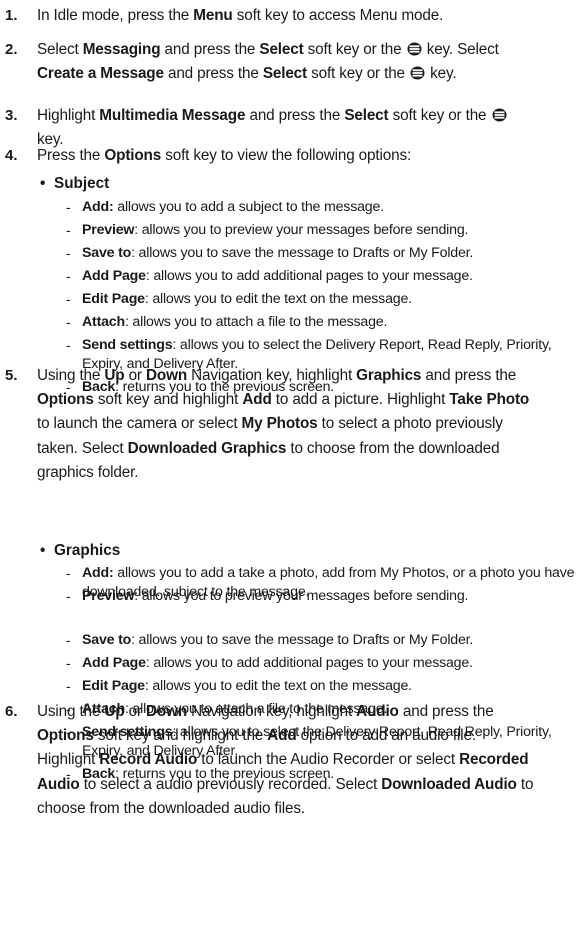 The width and height of the screenshot is (586, 938). What do you see at coordinates (87, 550) in the screenshot?
I see `bullet-heading: Graphics` at bounding box center [87, 550].